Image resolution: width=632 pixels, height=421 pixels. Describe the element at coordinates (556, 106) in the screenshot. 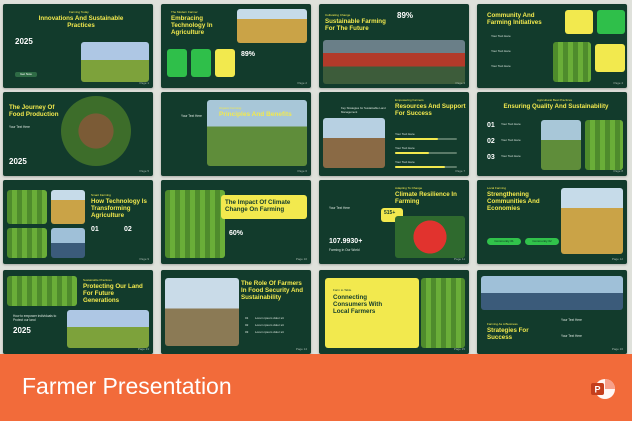

I see `slide-title: Ensuring Quality And Sustainability` at that location.